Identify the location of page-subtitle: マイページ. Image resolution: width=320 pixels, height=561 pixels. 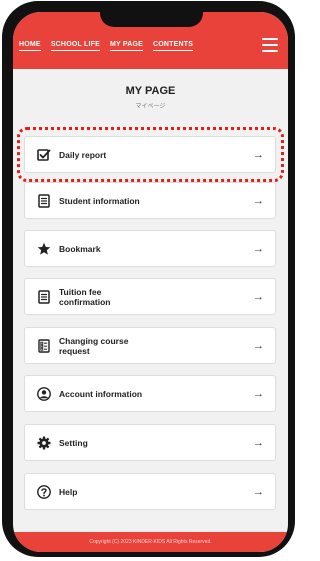
(150, 107).